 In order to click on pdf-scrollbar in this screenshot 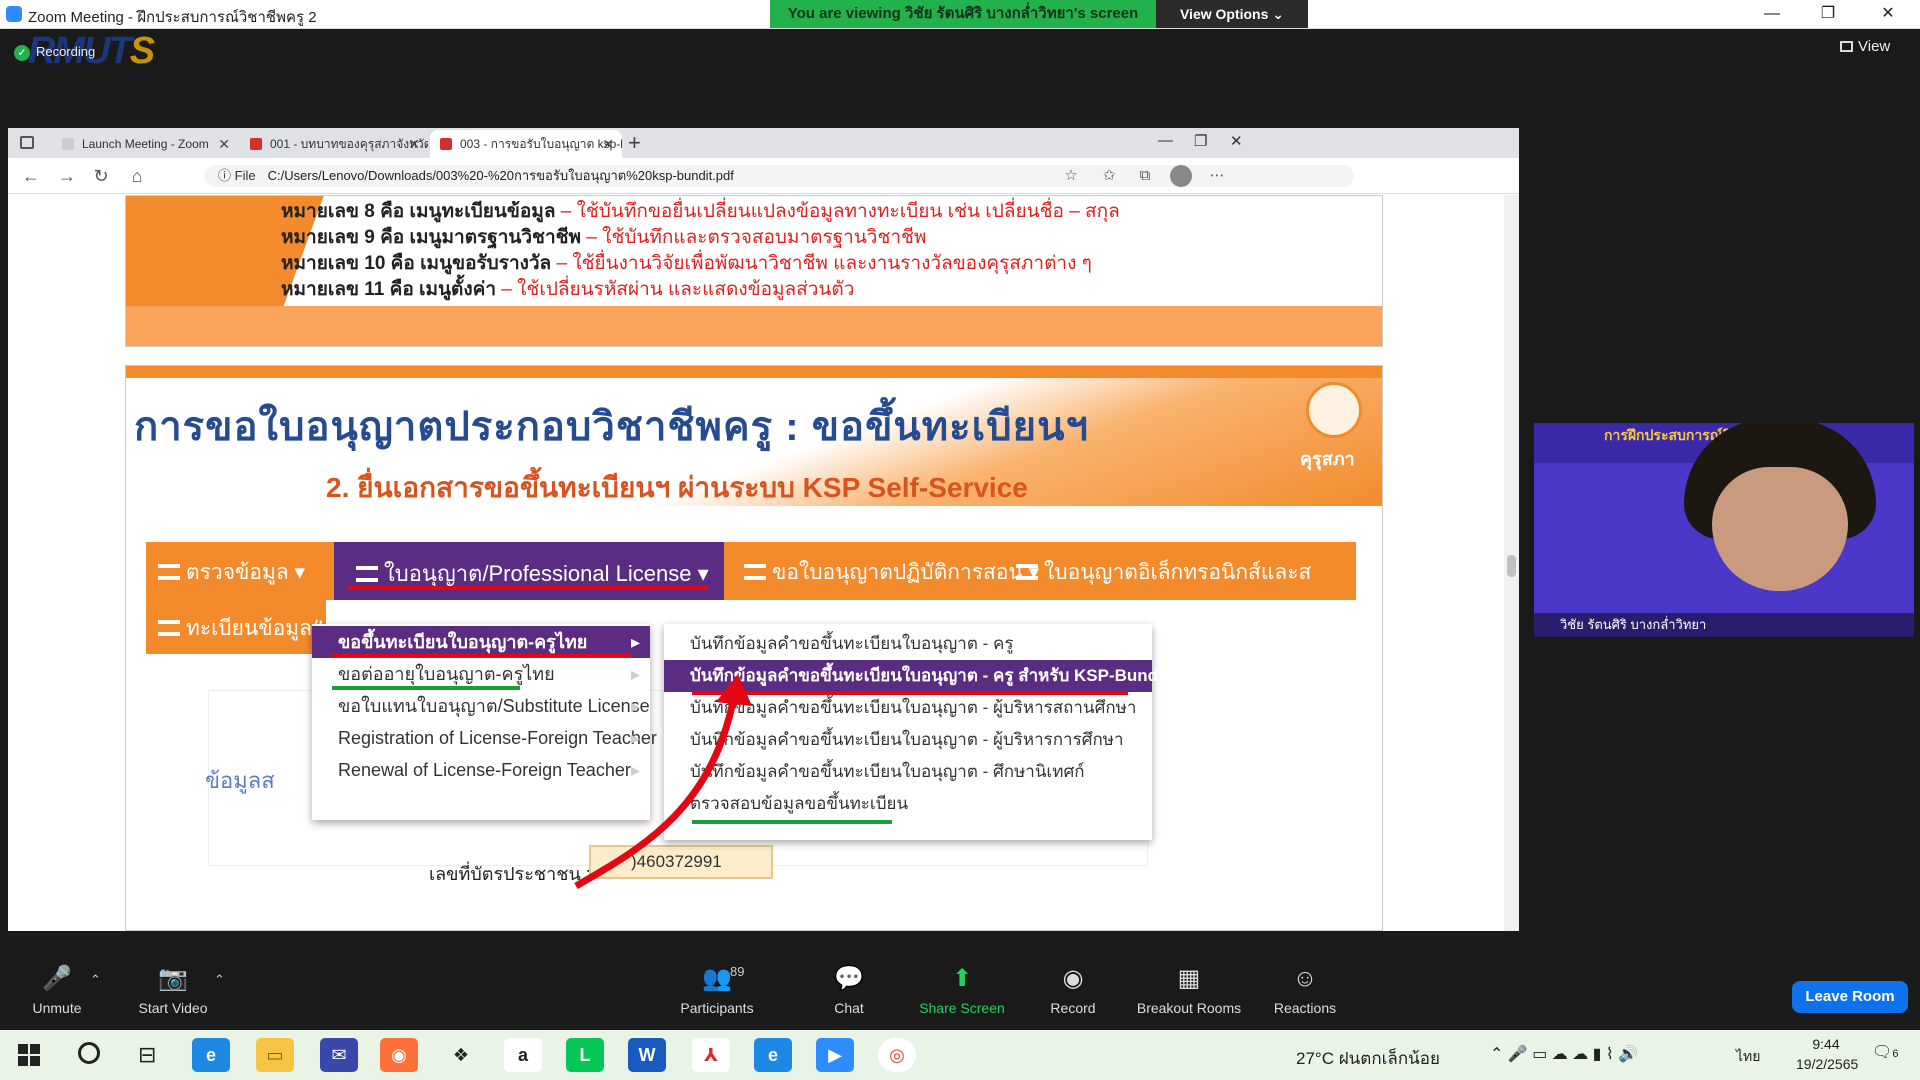, I will do `click(1511, 563)`.